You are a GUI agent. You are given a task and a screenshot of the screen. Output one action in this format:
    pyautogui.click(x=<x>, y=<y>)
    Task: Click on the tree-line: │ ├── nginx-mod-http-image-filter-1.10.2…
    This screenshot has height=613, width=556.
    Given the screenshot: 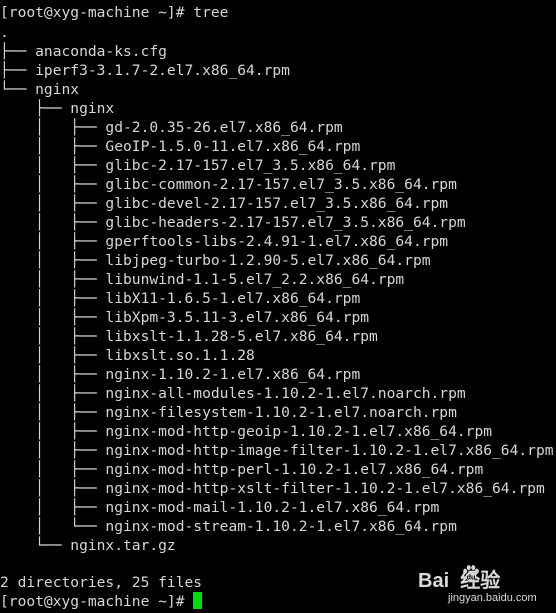 What is the action you would take?
    pyautogui.click(x=277, y=450)
    